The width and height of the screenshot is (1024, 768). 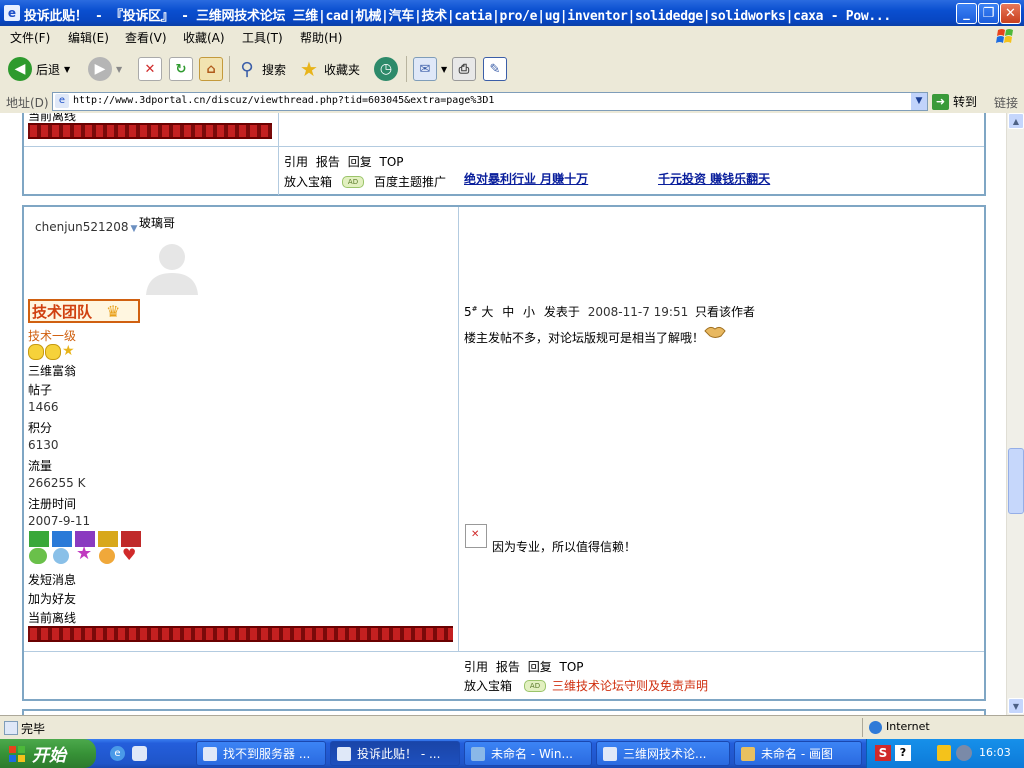 I want to click on font-large: 大, so click(x=487, y=312).